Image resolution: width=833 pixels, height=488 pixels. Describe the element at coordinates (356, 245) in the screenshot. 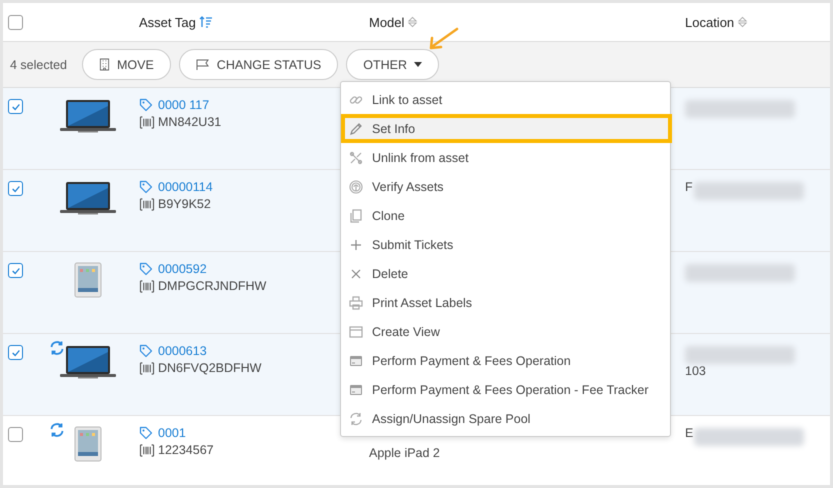

I see `plus-icon` at that location.